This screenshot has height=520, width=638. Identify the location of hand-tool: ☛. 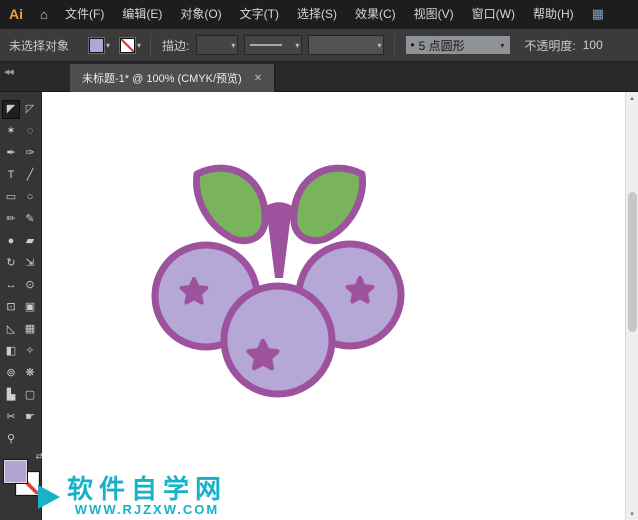
(30, 417).